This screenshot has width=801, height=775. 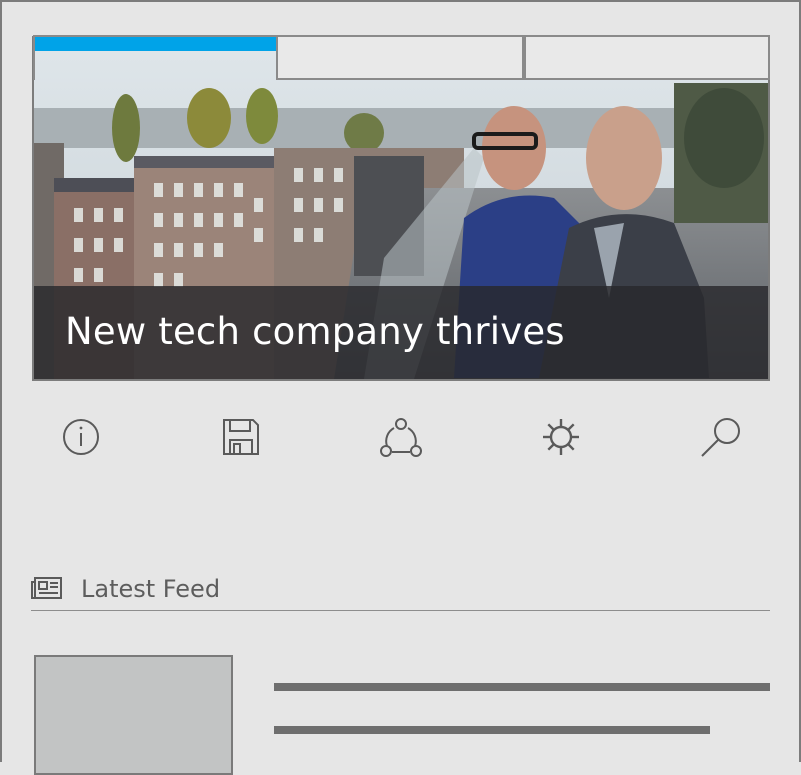 I want to click on hero-caption-bar: New tech company thrives, so click(x=401, y=332).